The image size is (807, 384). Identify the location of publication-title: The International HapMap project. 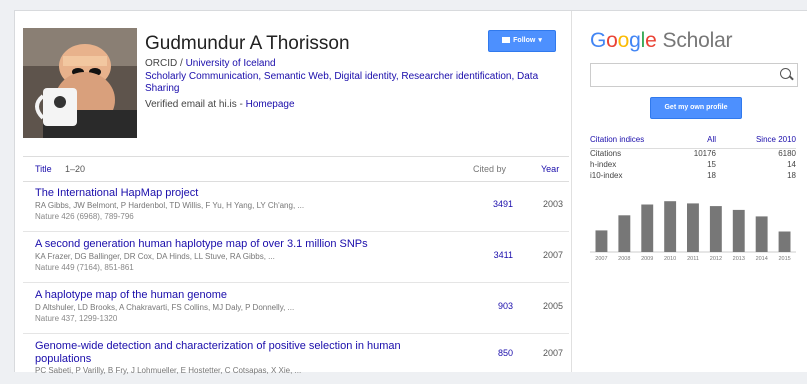
(235, 193).